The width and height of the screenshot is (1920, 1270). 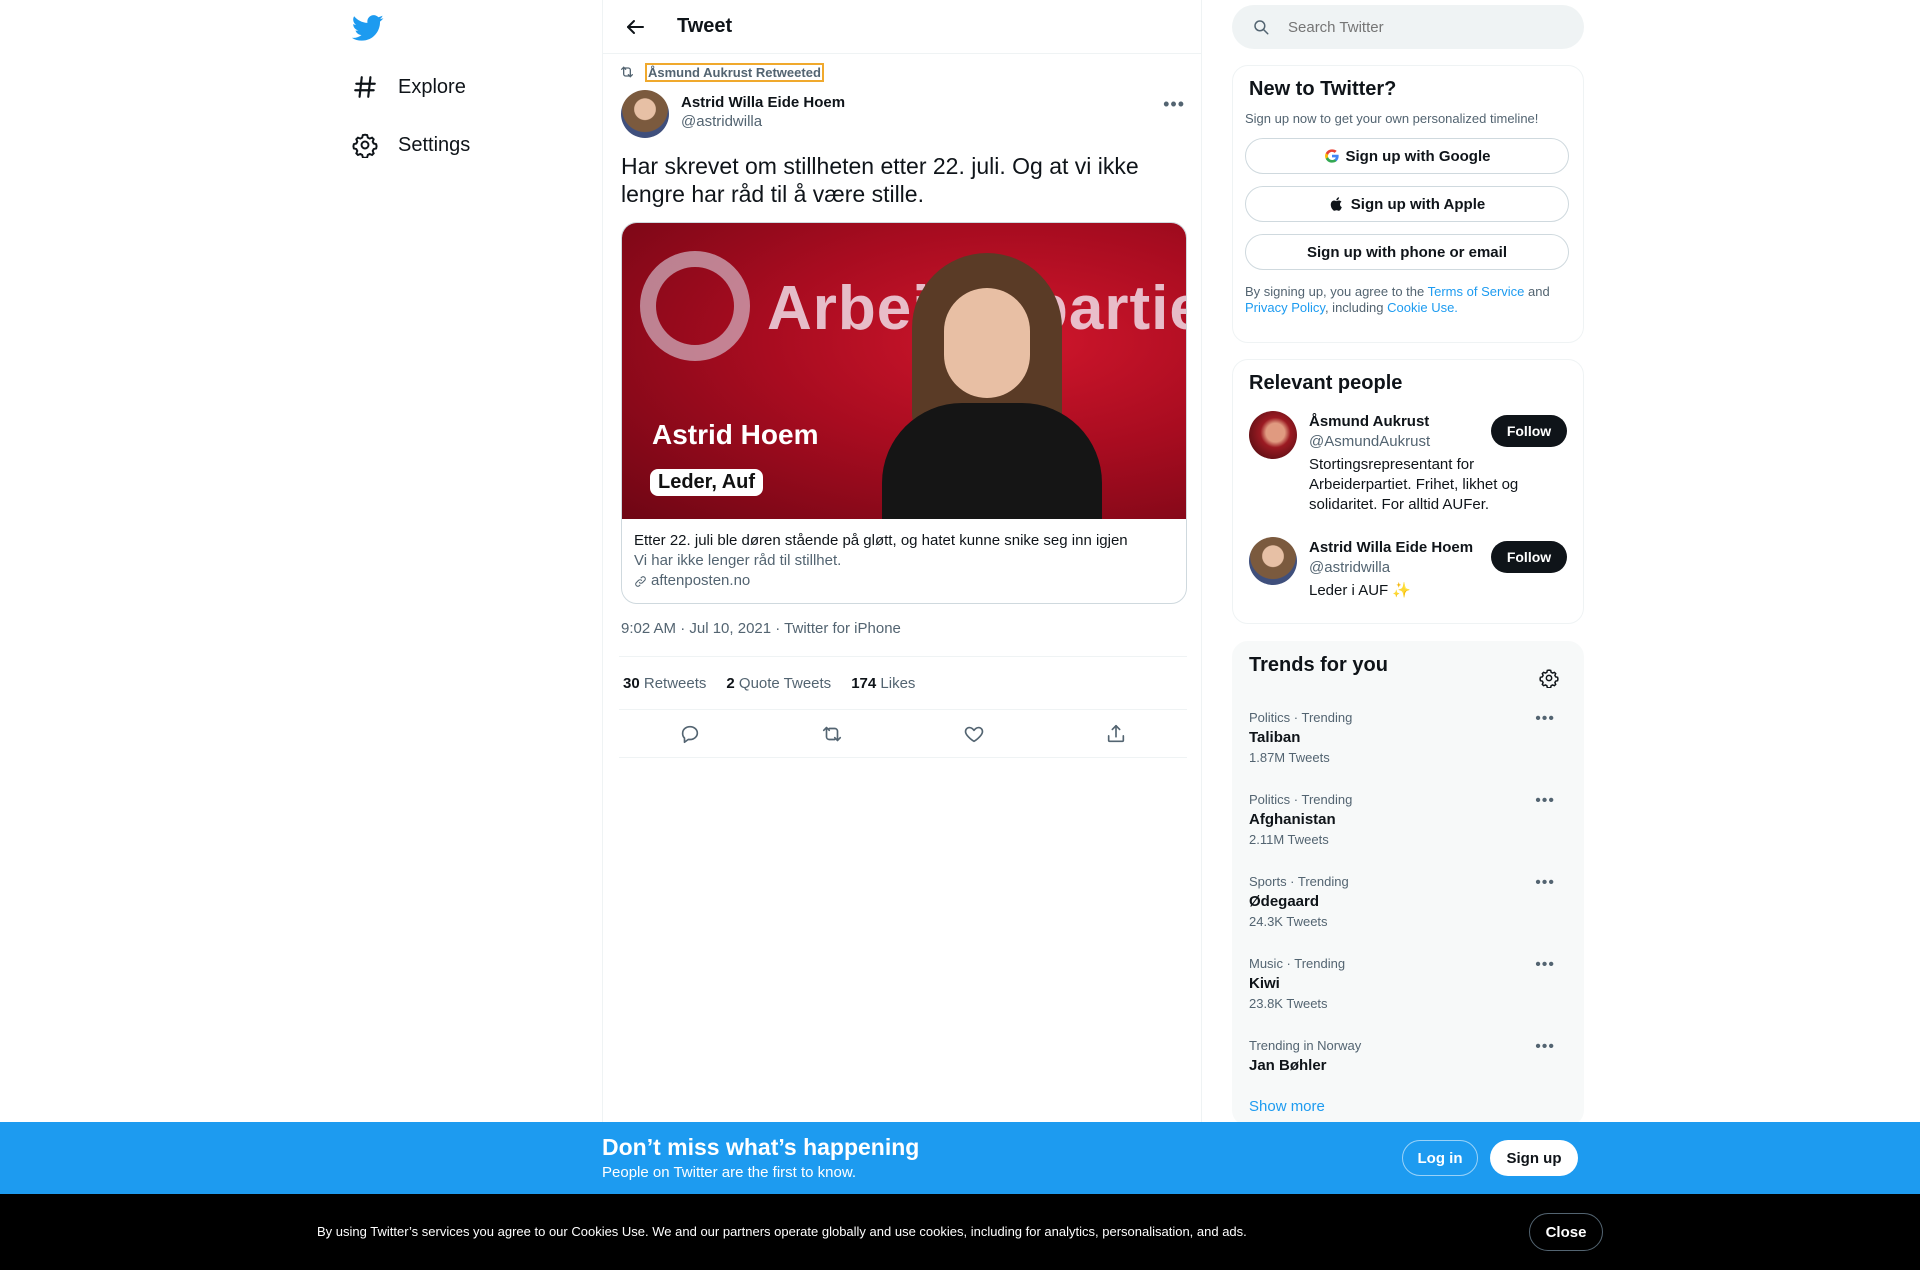 What do you see at coordinates (1297, 963) in the screenshot?
I see `trend-category: Music · Trending` at bounding box center [1297, 963].